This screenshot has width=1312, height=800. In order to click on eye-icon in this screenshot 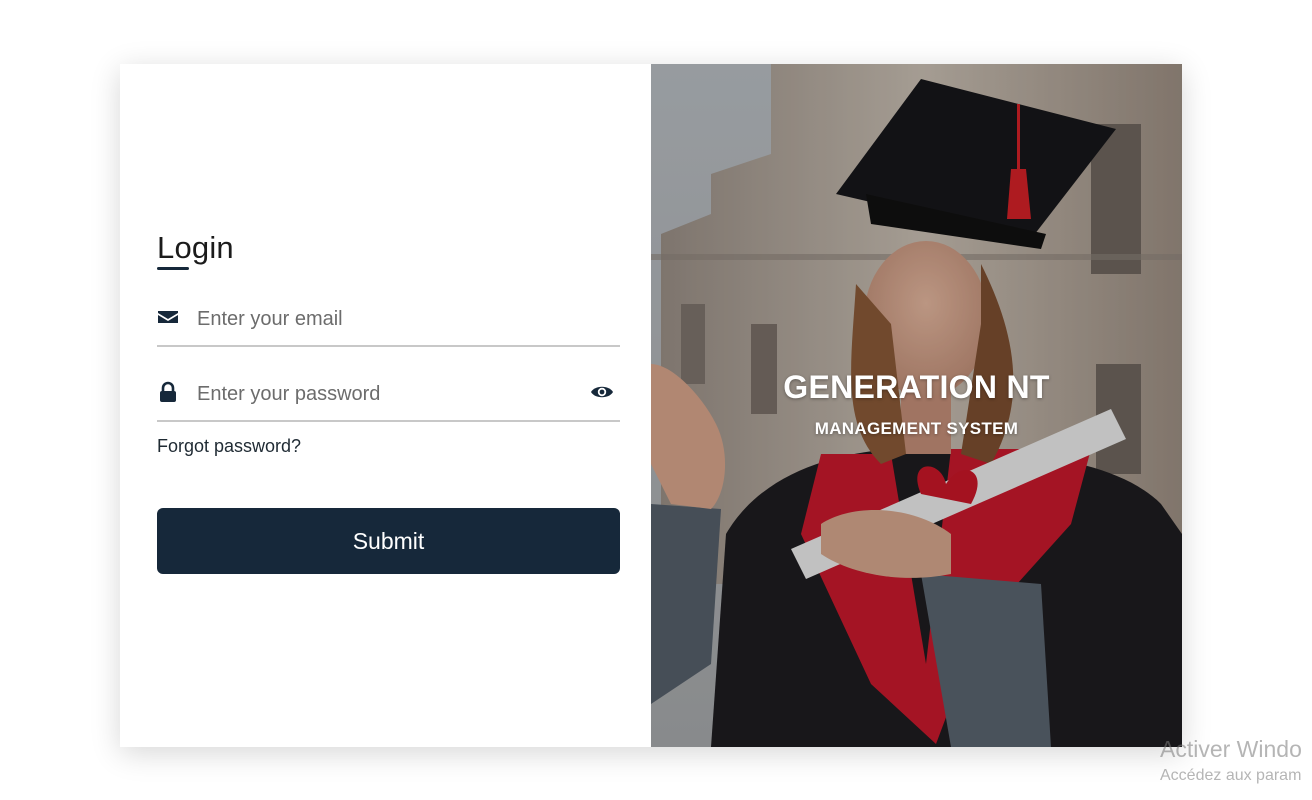, I will do `click(602, 392)`.